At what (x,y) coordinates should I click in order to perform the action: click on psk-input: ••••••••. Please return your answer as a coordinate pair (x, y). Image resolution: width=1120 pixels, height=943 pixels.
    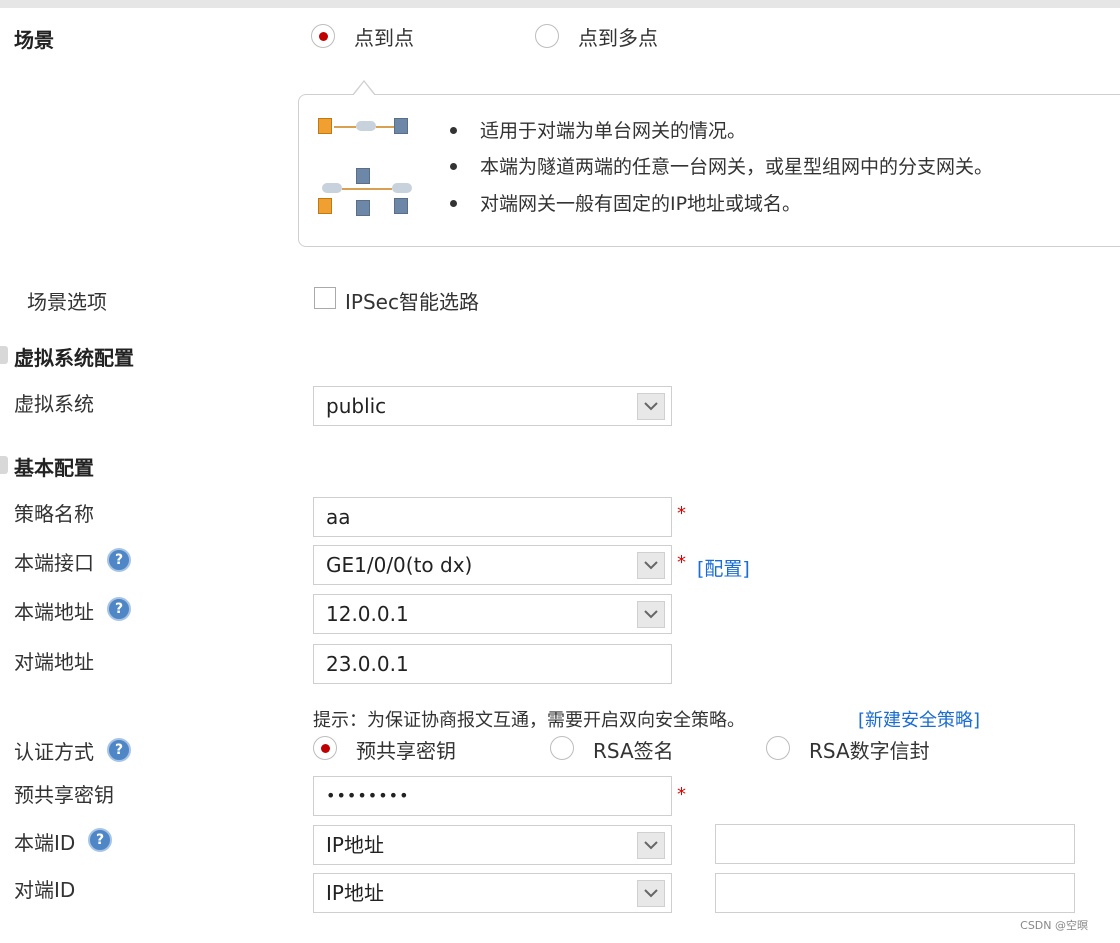
    Looking at the image, I should click on (492, 796).